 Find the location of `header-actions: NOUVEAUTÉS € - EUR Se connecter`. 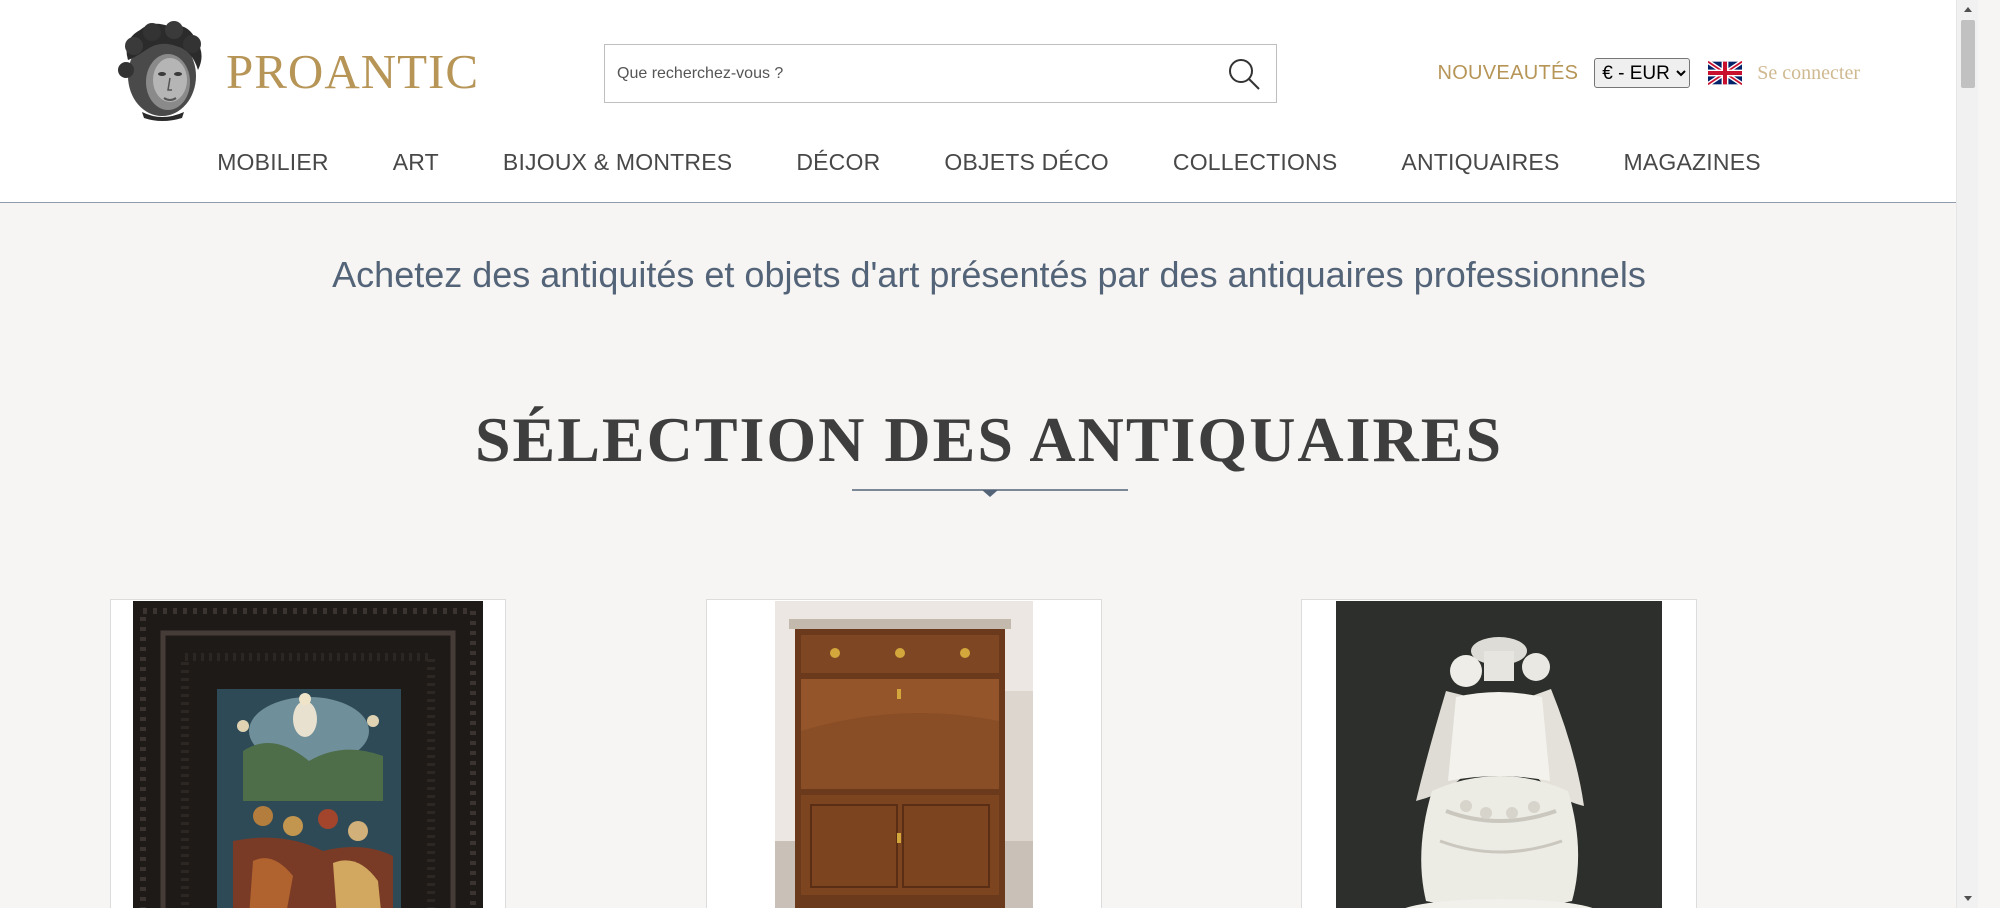

header-actions: NOUVEAUTÉS € - EUR Se connecter is located at coordinates (1648, 73).